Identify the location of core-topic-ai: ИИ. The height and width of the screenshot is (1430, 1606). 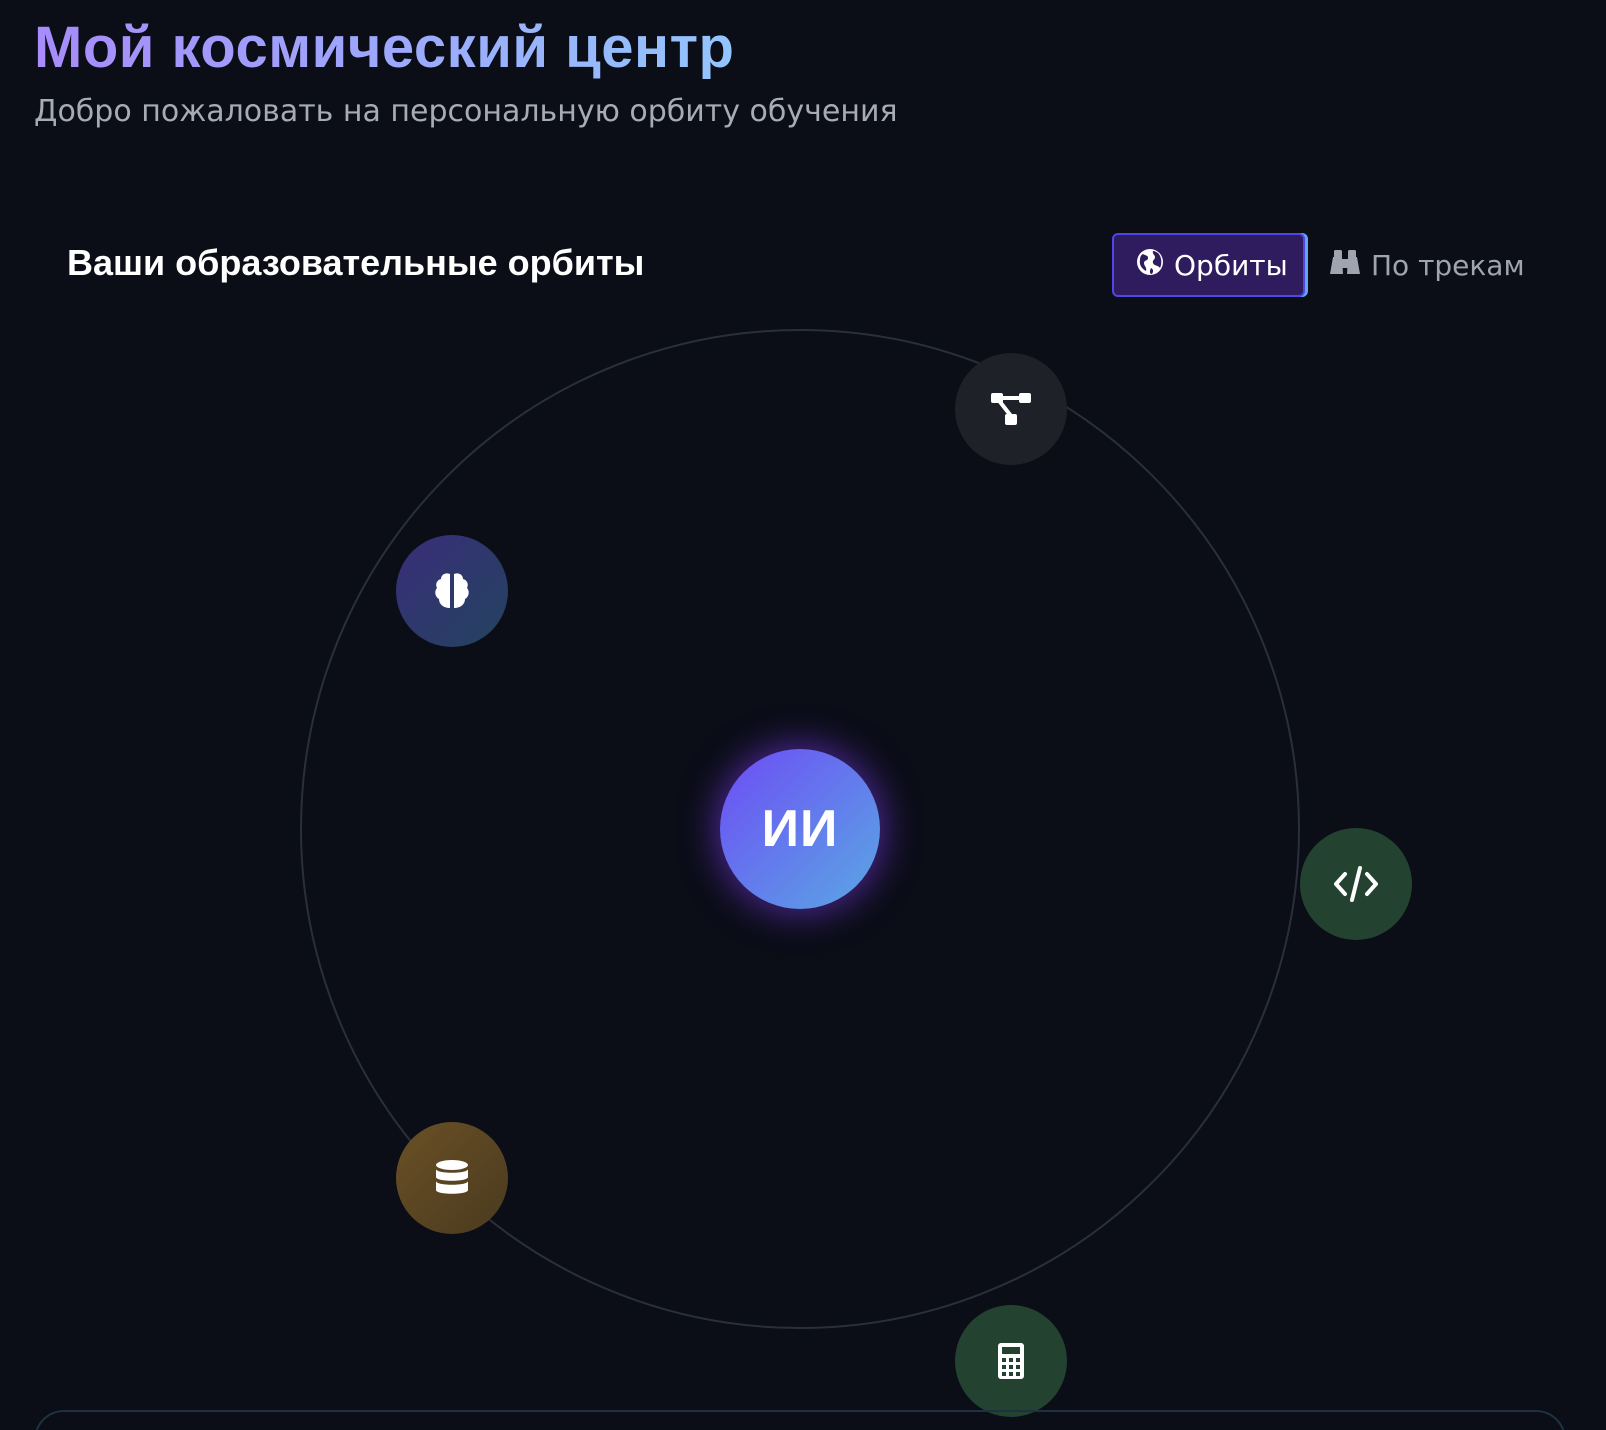
(800, 829).